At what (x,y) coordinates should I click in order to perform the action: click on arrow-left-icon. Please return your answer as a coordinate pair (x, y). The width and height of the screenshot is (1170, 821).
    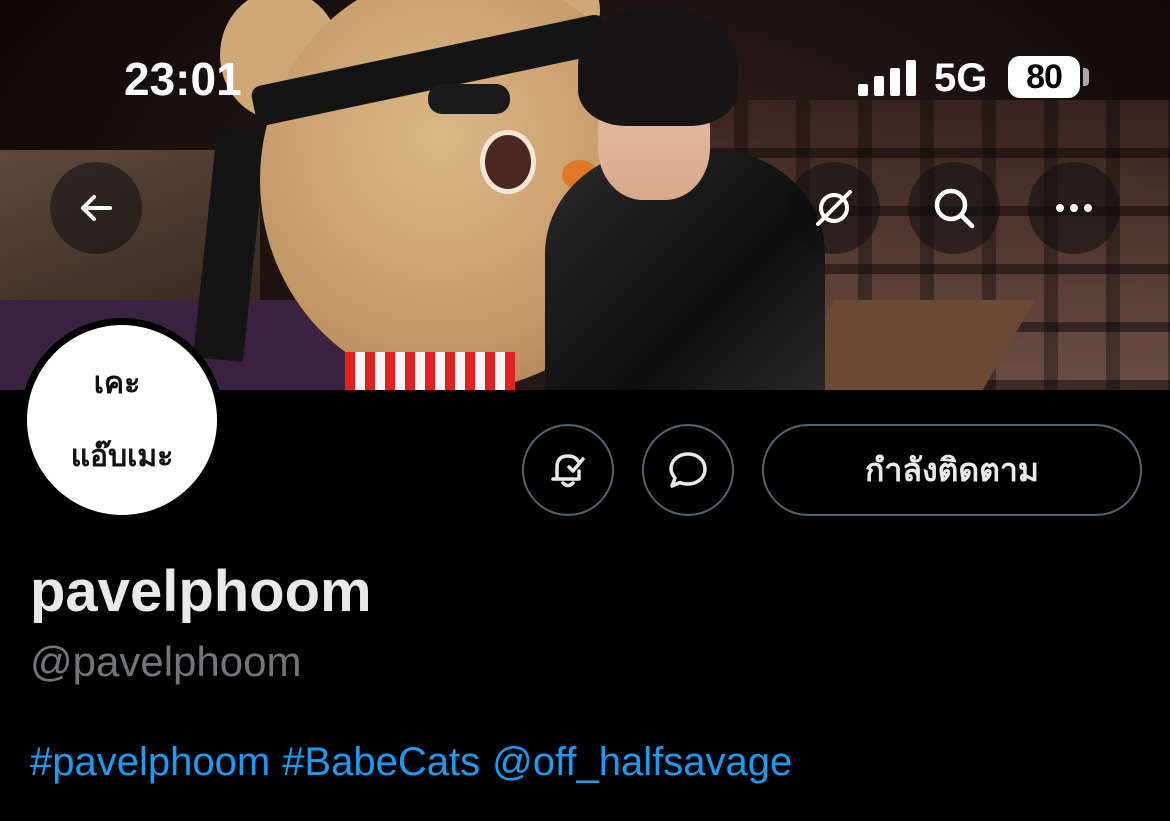
    Looking at the image, I should click on (96, 208).